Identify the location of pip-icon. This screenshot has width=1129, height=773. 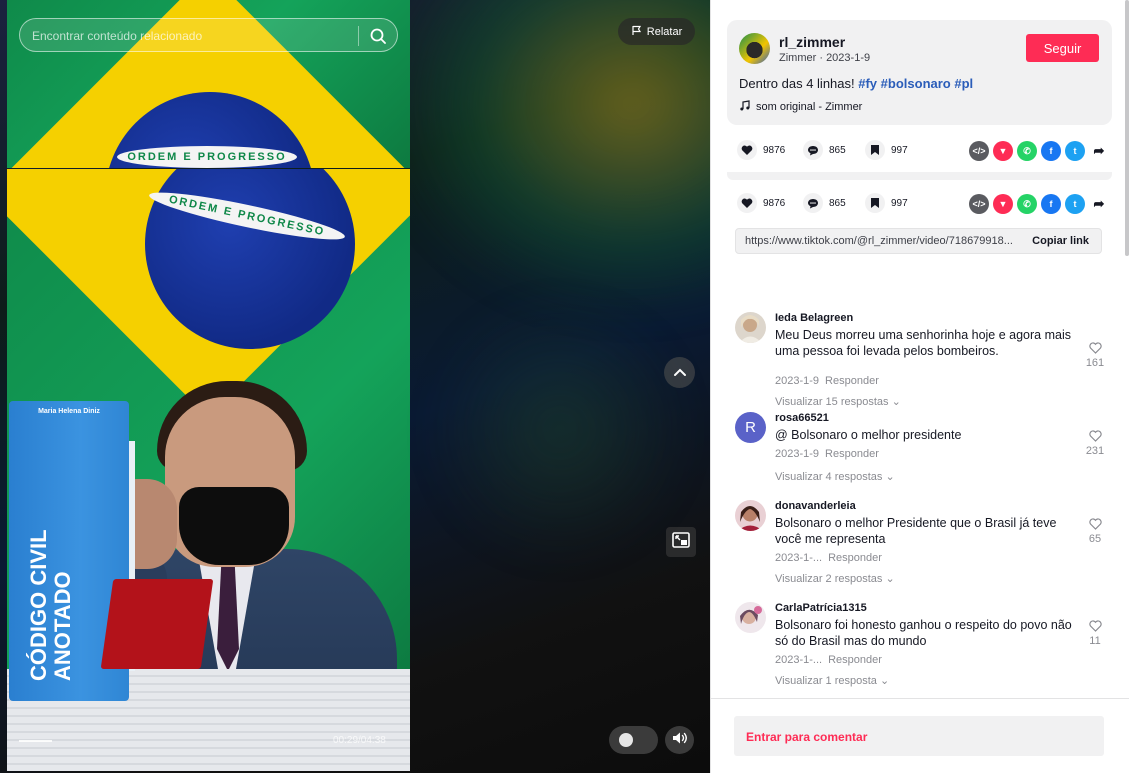
(681, 542).